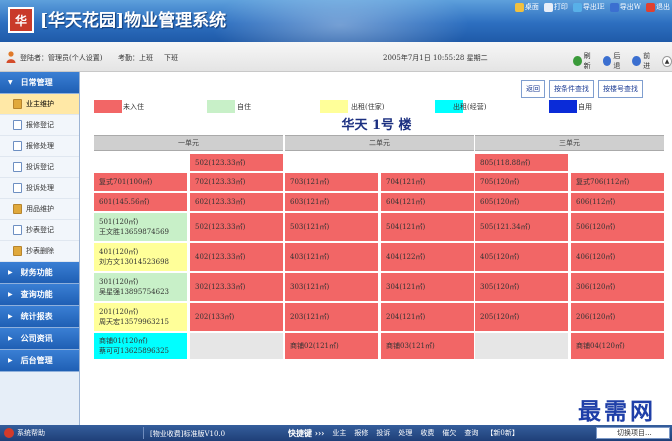 The width and height of the screenshot is (672, 441). Describe the element at coordinates (383, 433) in the screenshot. I see `quick-key-2: 投诉` at that location.